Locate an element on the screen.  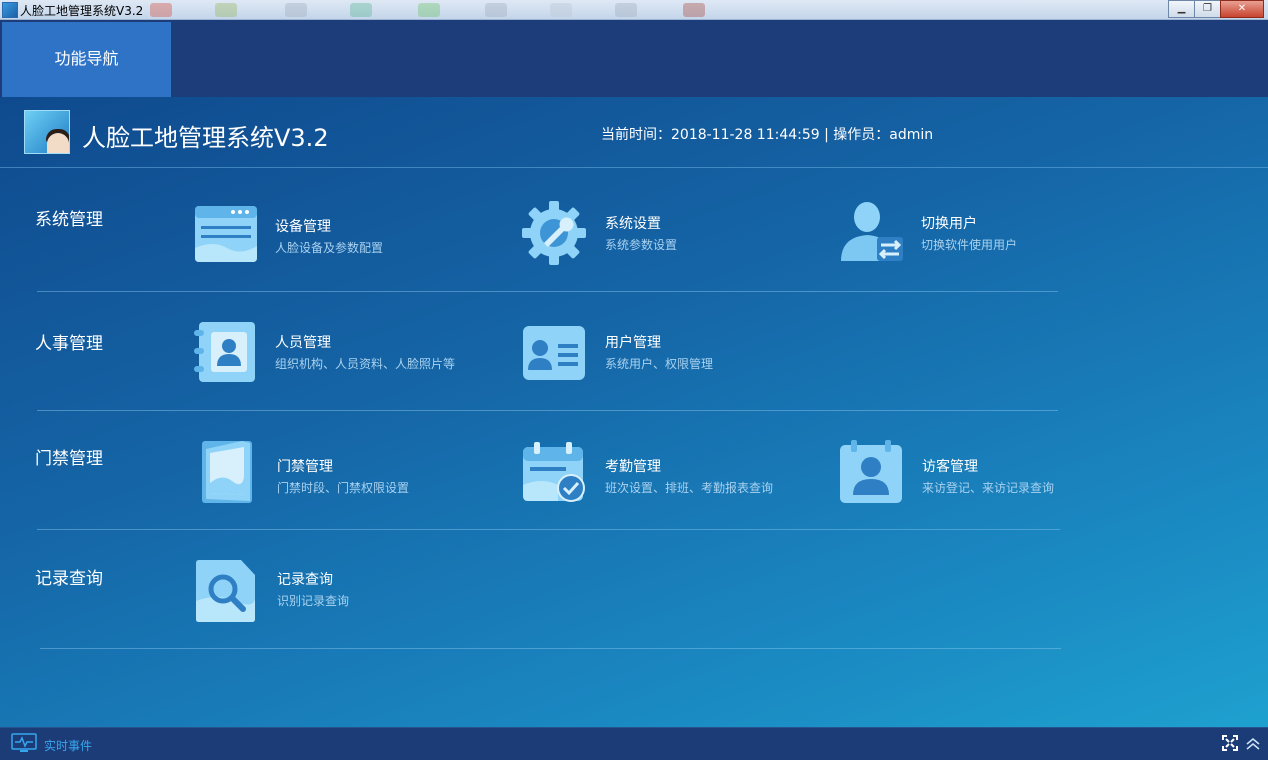
contact-book-icon is located at coordinates (224, 352).